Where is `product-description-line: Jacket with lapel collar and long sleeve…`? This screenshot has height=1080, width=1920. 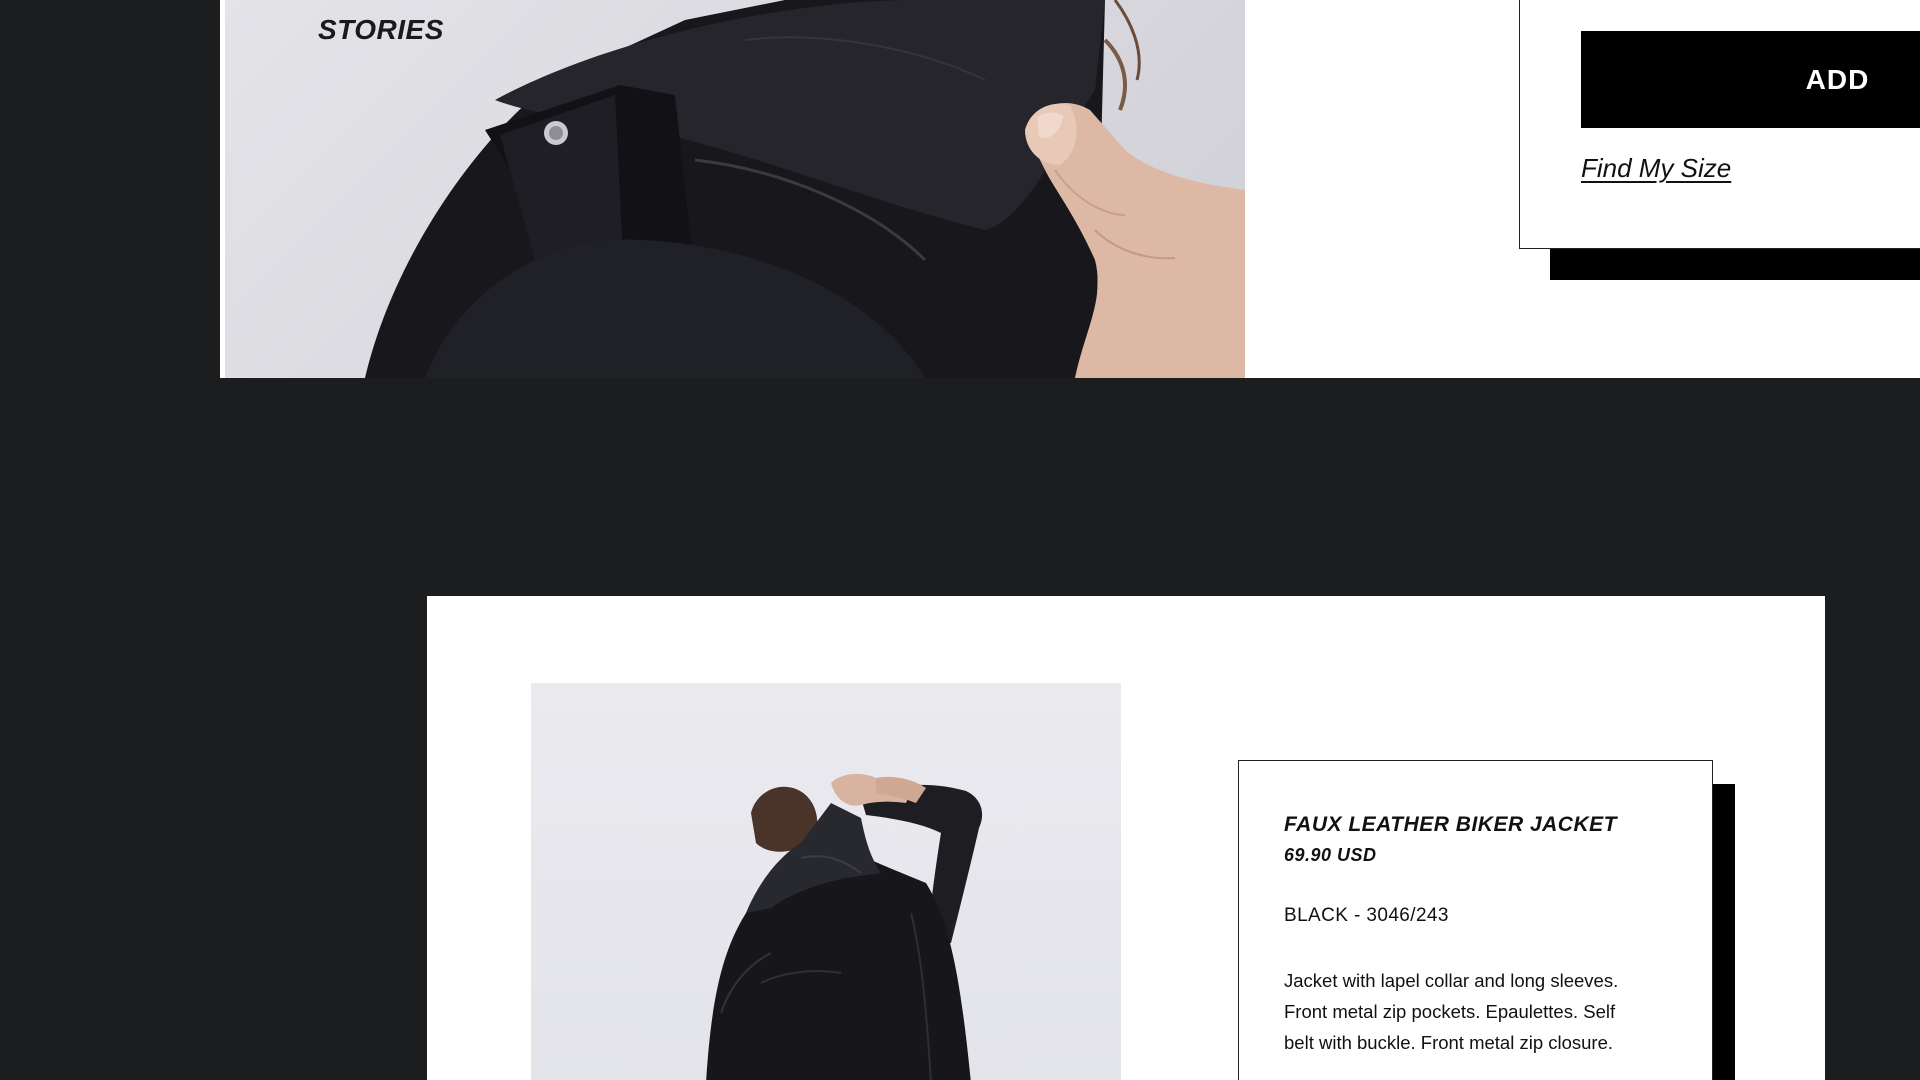
product-description-line: Jacket with lapel collar and long sleeve… is located at coordinates (1451, 980).